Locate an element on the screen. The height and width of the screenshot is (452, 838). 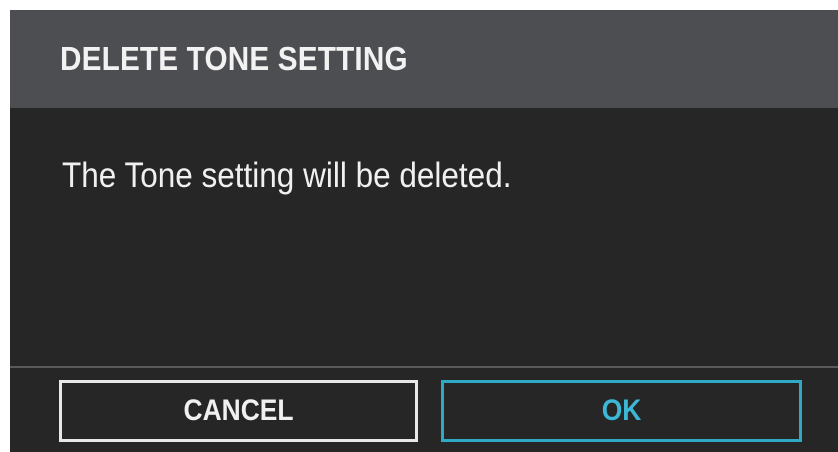
ok-button: OK is located at coordinates (621, 411).